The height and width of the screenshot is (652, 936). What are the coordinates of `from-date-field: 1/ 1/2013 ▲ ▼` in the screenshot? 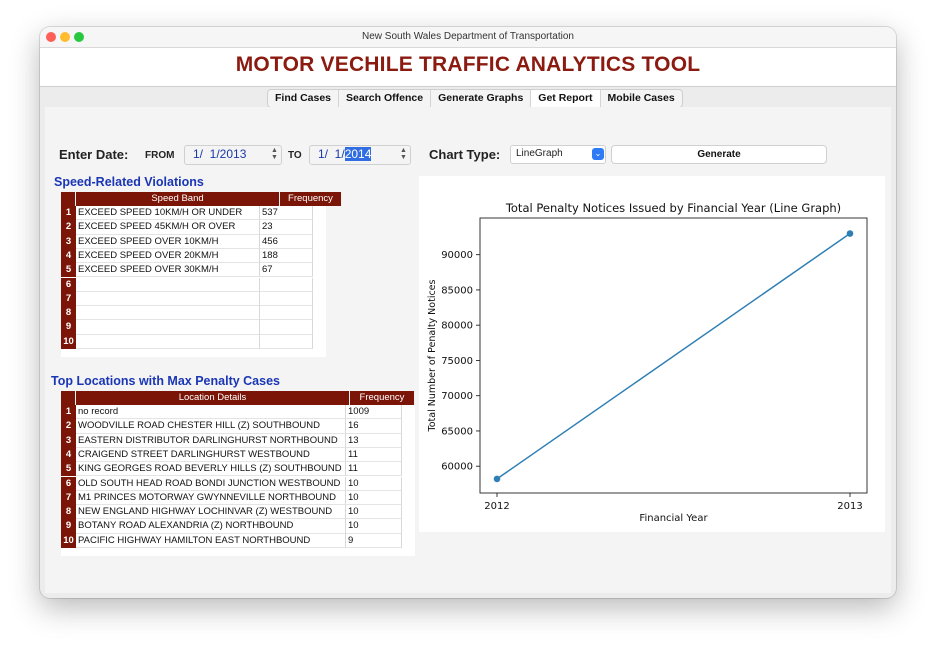 It's located at (233, 155).